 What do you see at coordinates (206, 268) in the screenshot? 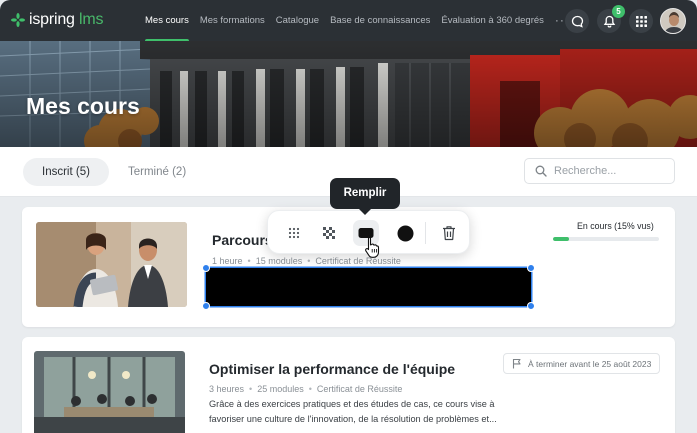
I see `resize-handle-top-left` at bounding box center [206, 268].